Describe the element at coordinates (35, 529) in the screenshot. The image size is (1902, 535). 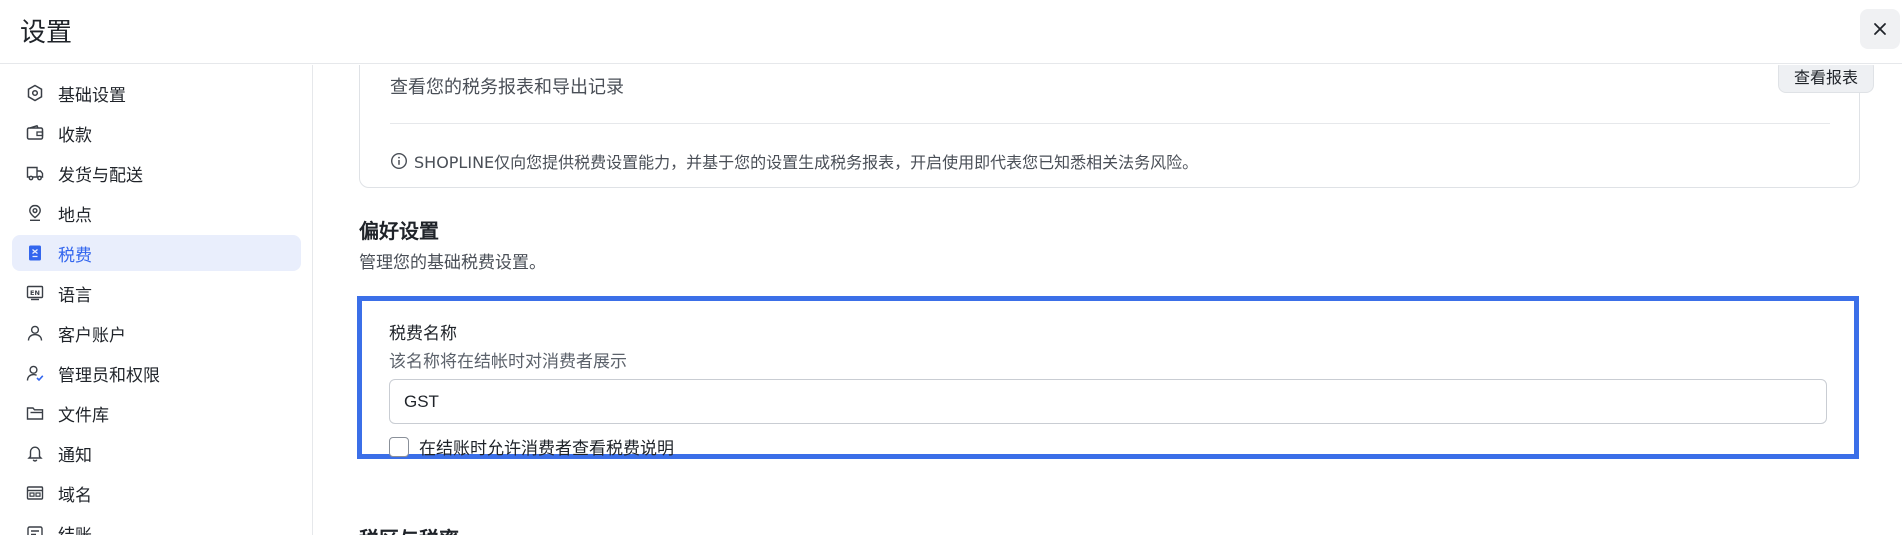
I see `checkout-icon` at that location.